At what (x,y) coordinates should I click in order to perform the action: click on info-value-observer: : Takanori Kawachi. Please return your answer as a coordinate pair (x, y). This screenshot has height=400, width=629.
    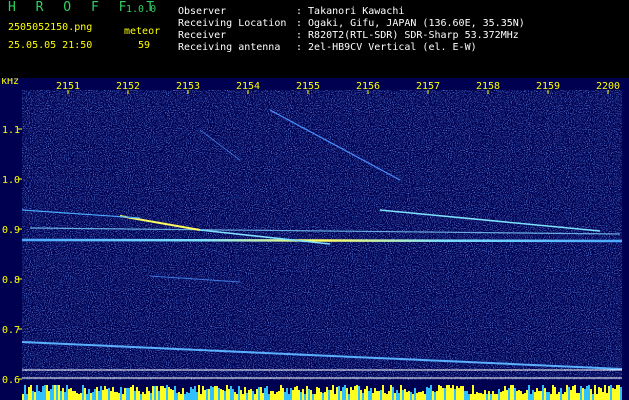
    Looking at the image, I should click on (350, 11).